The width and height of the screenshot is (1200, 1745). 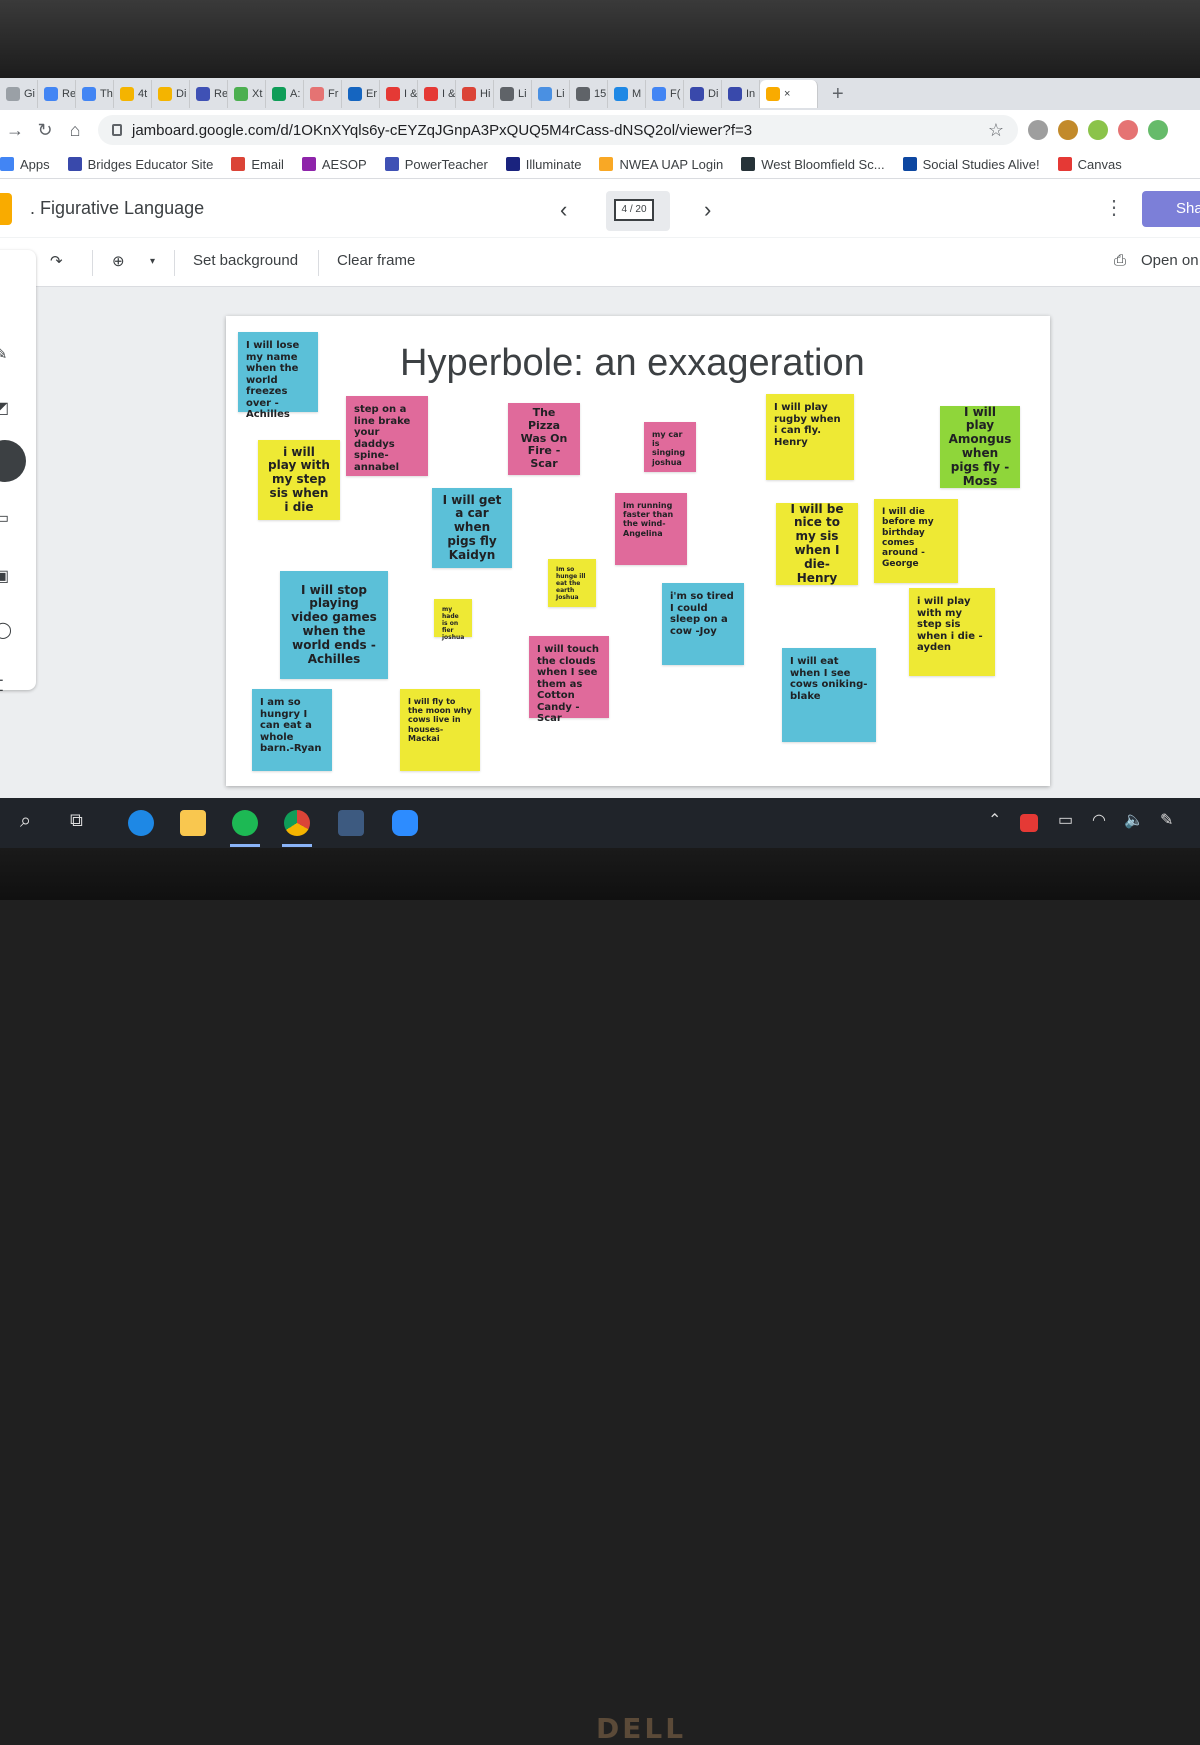 What do you see at coordinates (323, 94) in the screenshot?
I see `browser-tab: Fr` at bounding box center [323, 94].